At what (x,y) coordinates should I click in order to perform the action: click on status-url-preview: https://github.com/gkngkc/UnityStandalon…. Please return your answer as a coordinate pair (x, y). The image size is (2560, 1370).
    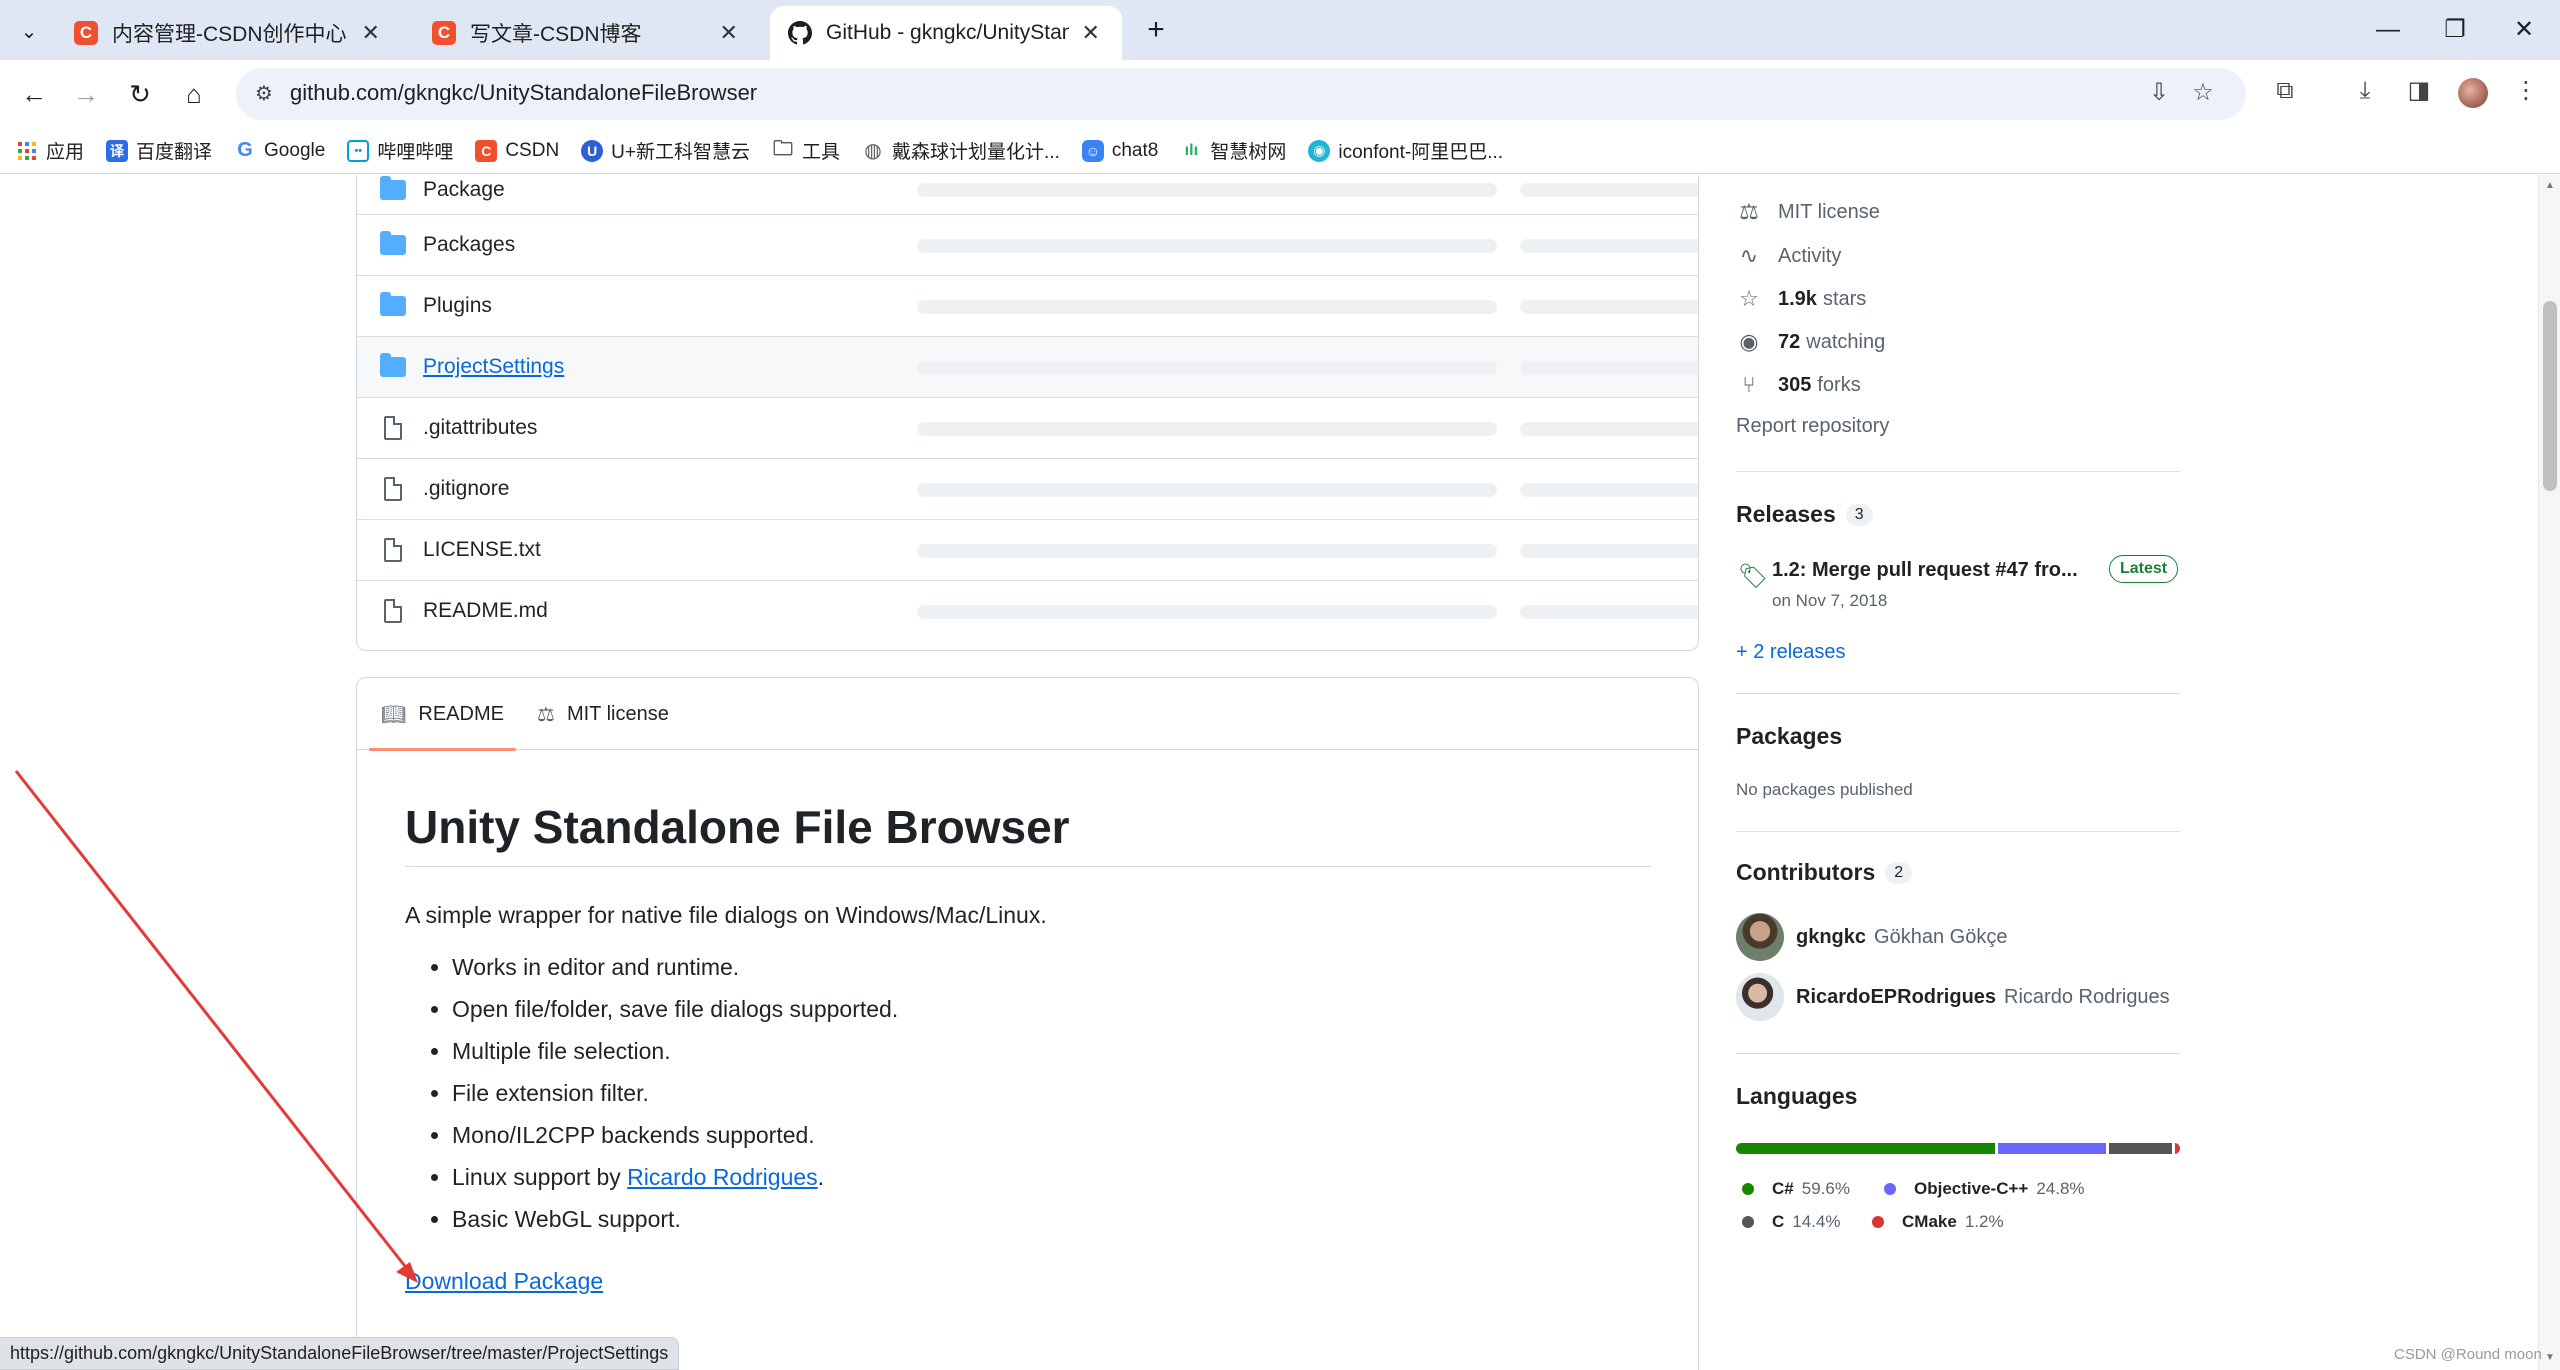
    Looking at the image, I should click on (340, 1353).